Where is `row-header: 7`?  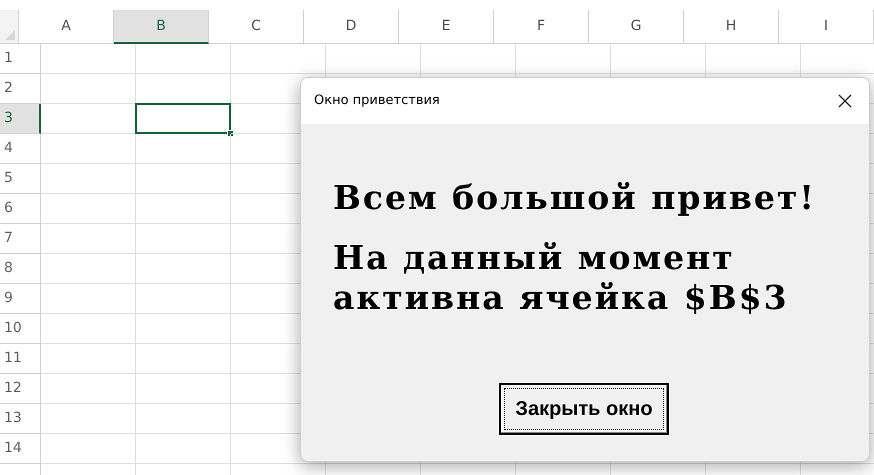 row-header: 7 is located at coordinates (20, 239).